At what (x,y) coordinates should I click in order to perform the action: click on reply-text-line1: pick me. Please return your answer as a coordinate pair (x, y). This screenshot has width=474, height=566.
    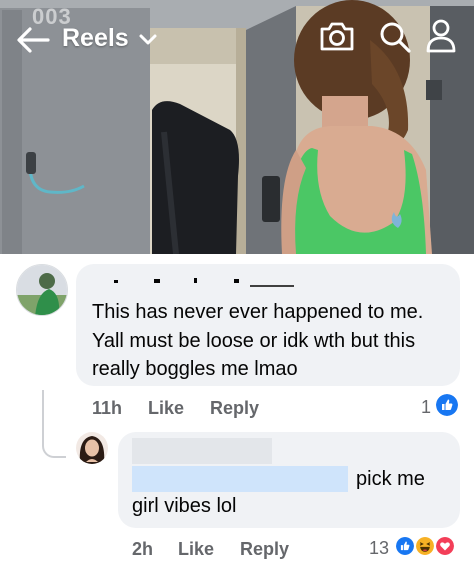
    Looking at the image, I should click on (390, 479).